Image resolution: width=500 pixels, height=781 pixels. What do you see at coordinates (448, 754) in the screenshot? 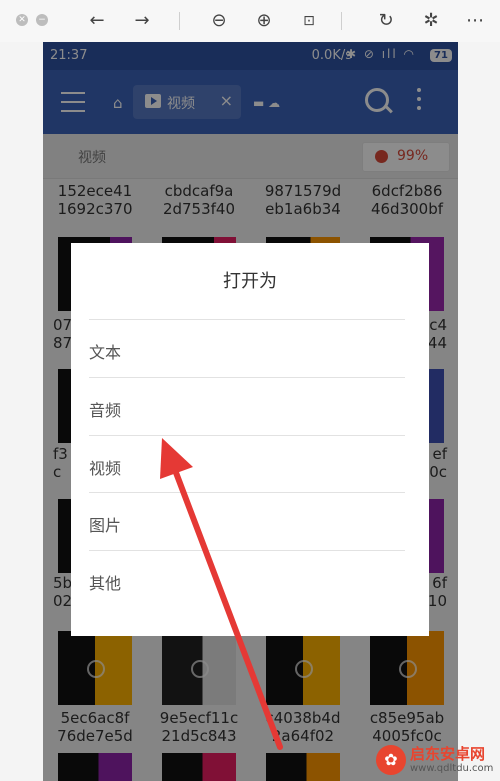
I see `watermark-name: 启东安卓网` at bounding box center [448, 754].